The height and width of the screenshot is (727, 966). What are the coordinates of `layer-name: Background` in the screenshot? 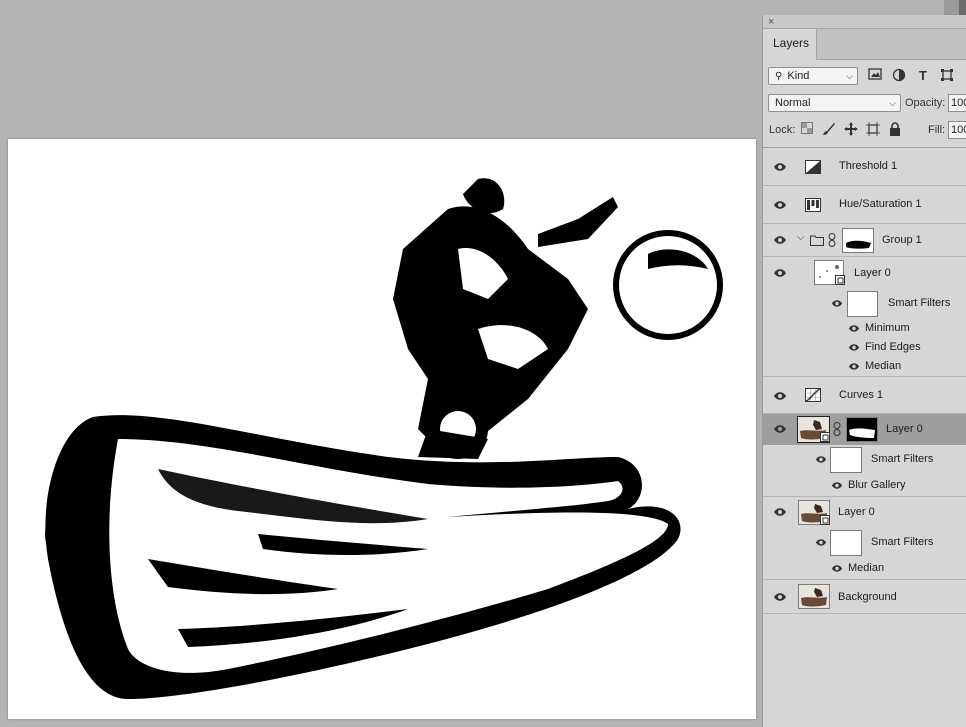 It's located at (867, 597).